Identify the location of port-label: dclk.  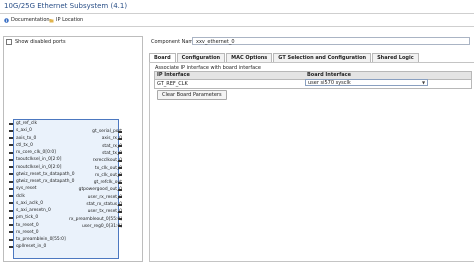
(20, 196).